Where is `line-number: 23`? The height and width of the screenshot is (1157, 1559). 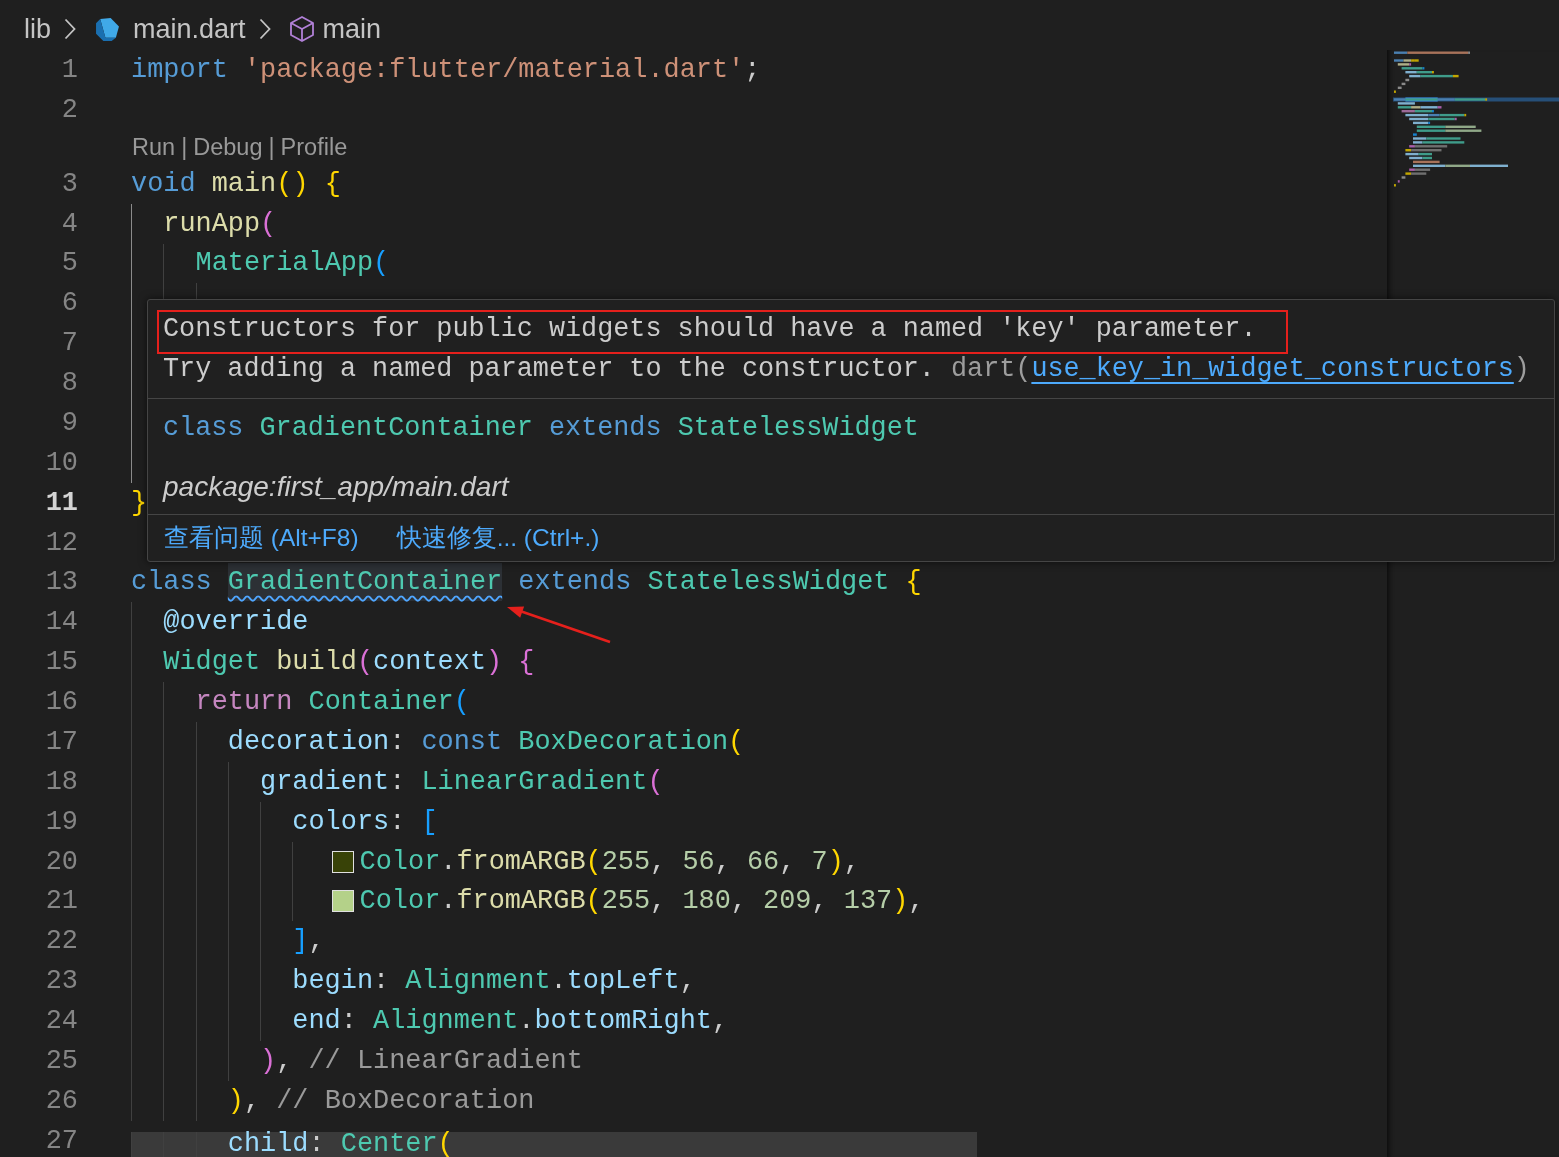 line-number: 23 is located at coordinates (61, 981).